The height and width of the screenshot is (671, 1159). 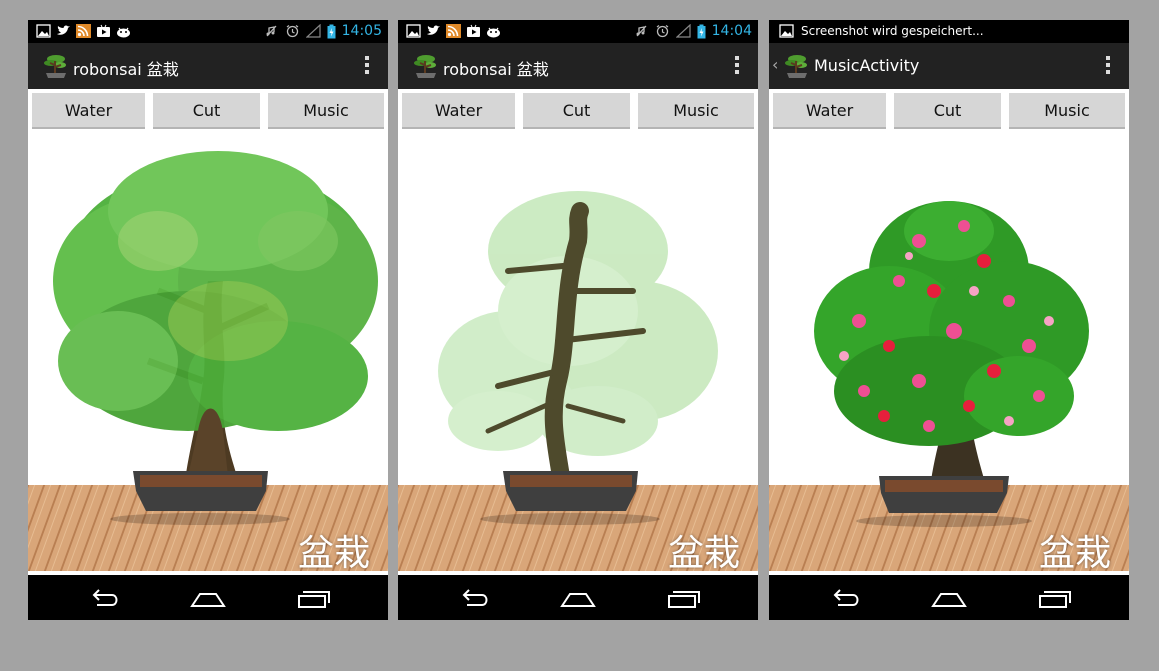 What do you see at coordinates (775, 64) in the screenshot?
I see `up-indicator-icon: ‹` at bounding box center [775, 64].